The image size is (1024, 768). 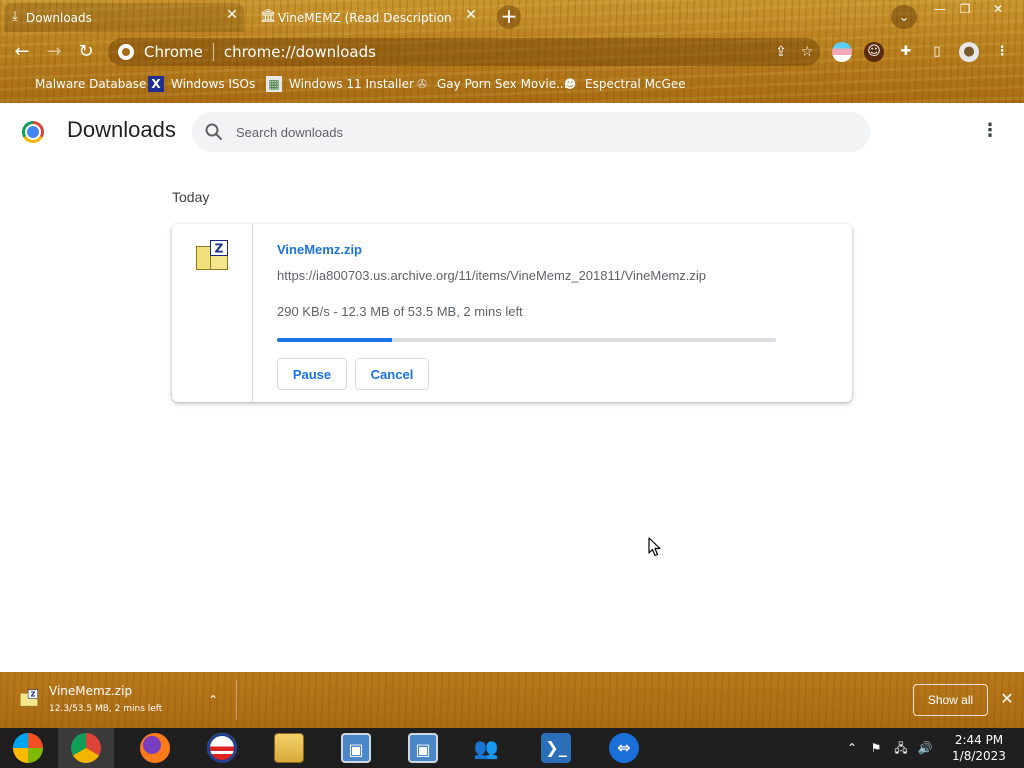 I want to click on taskbar-campaign-app, so click(x=222, y=748).